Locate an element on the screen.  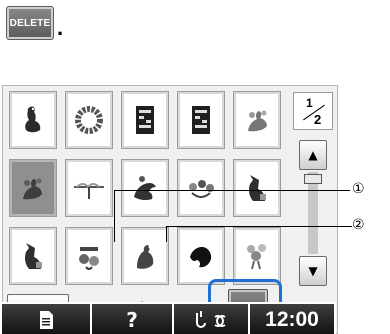
bird-embroidery-icon is located at coordinates (145, 188).